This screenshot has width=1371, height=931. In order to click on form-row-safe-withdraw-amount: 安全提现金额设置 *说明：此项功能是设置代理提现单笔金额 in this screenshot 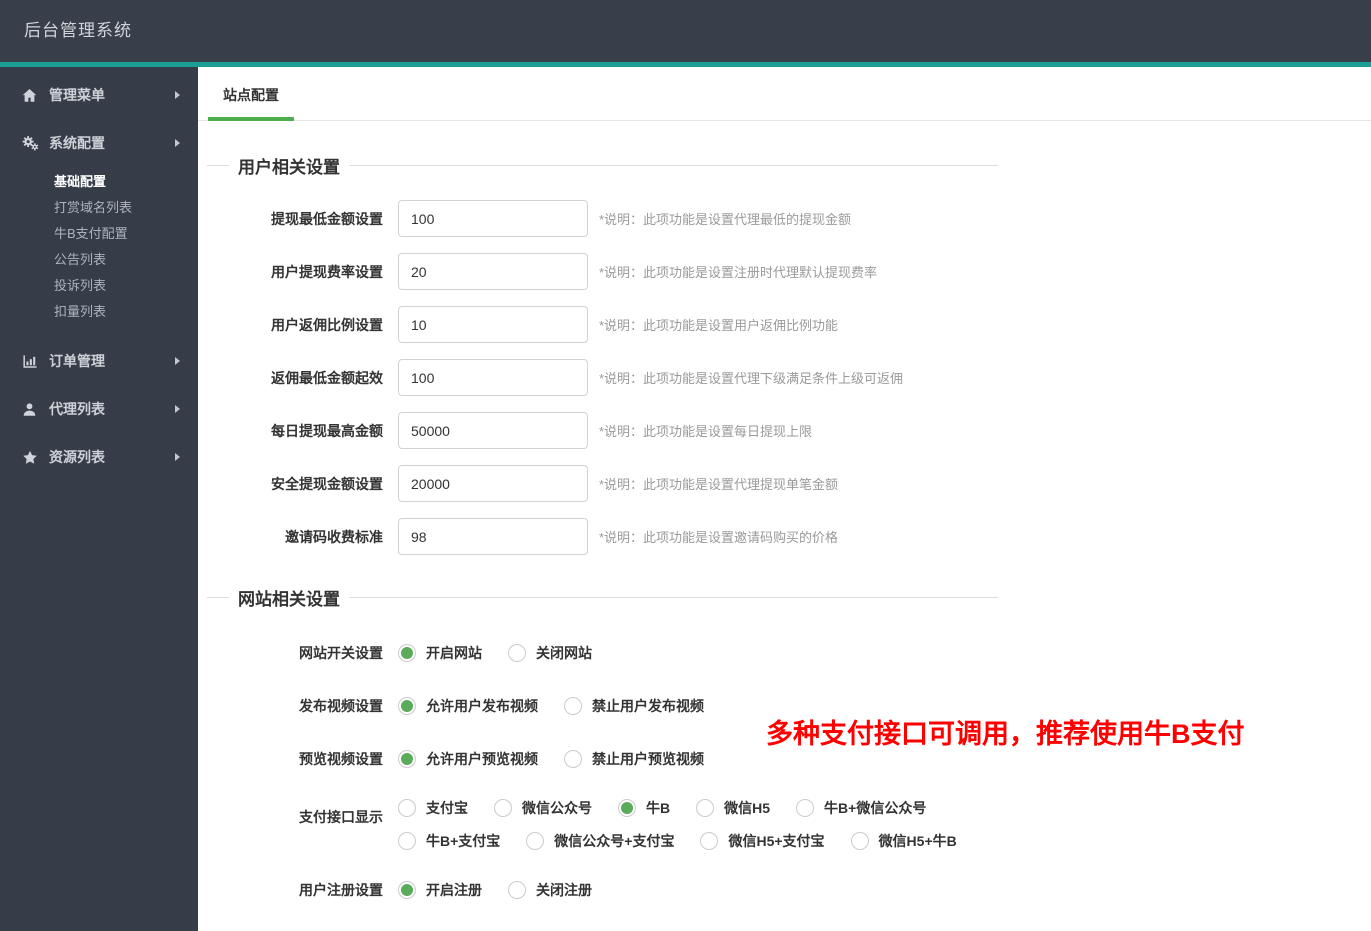, I will do `click(602, 483)`.